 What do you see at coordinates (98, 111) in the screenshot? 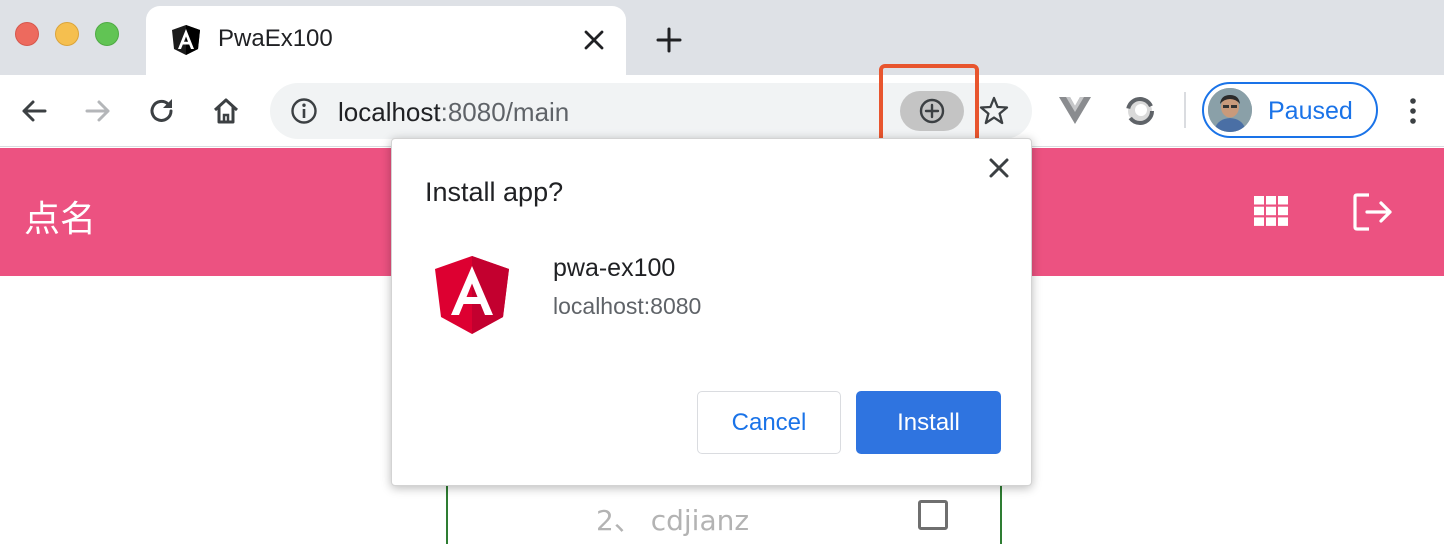
I see `forward-icon` at bounding box center [98, 111].